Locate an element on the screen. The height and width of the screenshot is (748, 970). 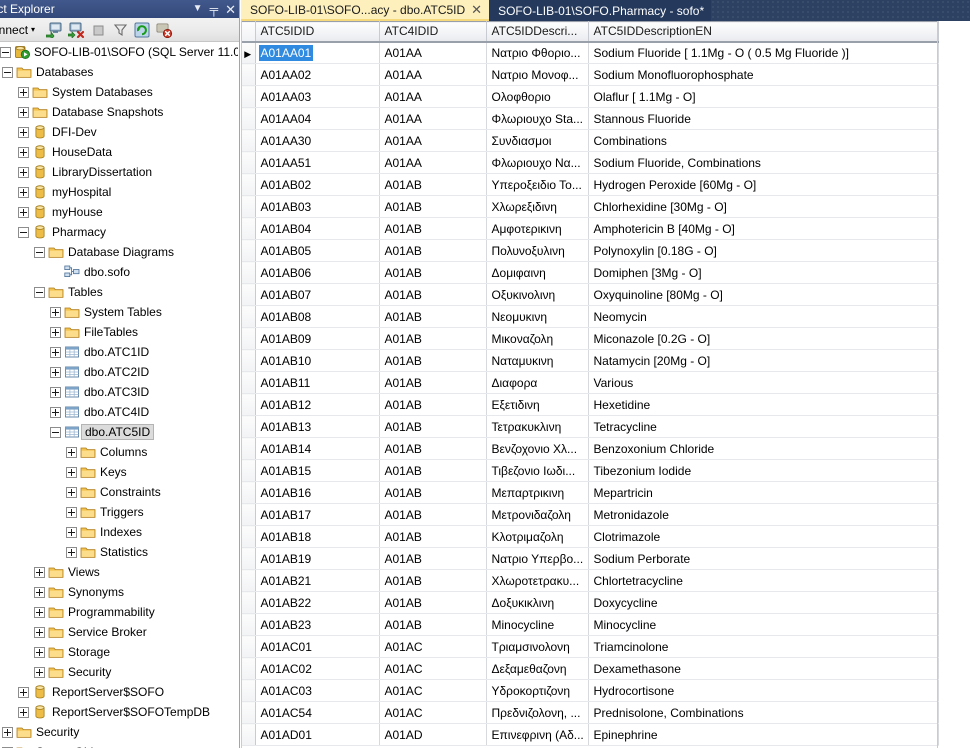
cell-atc5idid: A01AB08 is located at coordinates (317, 316).